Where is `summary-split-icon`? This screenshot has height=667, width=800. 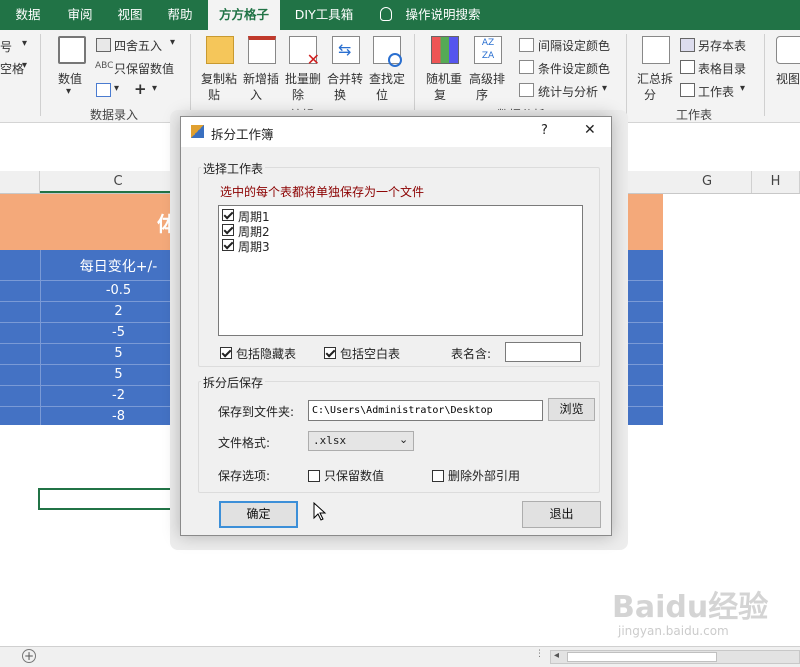 summary-split-icon is located at coordinates (656, 50).